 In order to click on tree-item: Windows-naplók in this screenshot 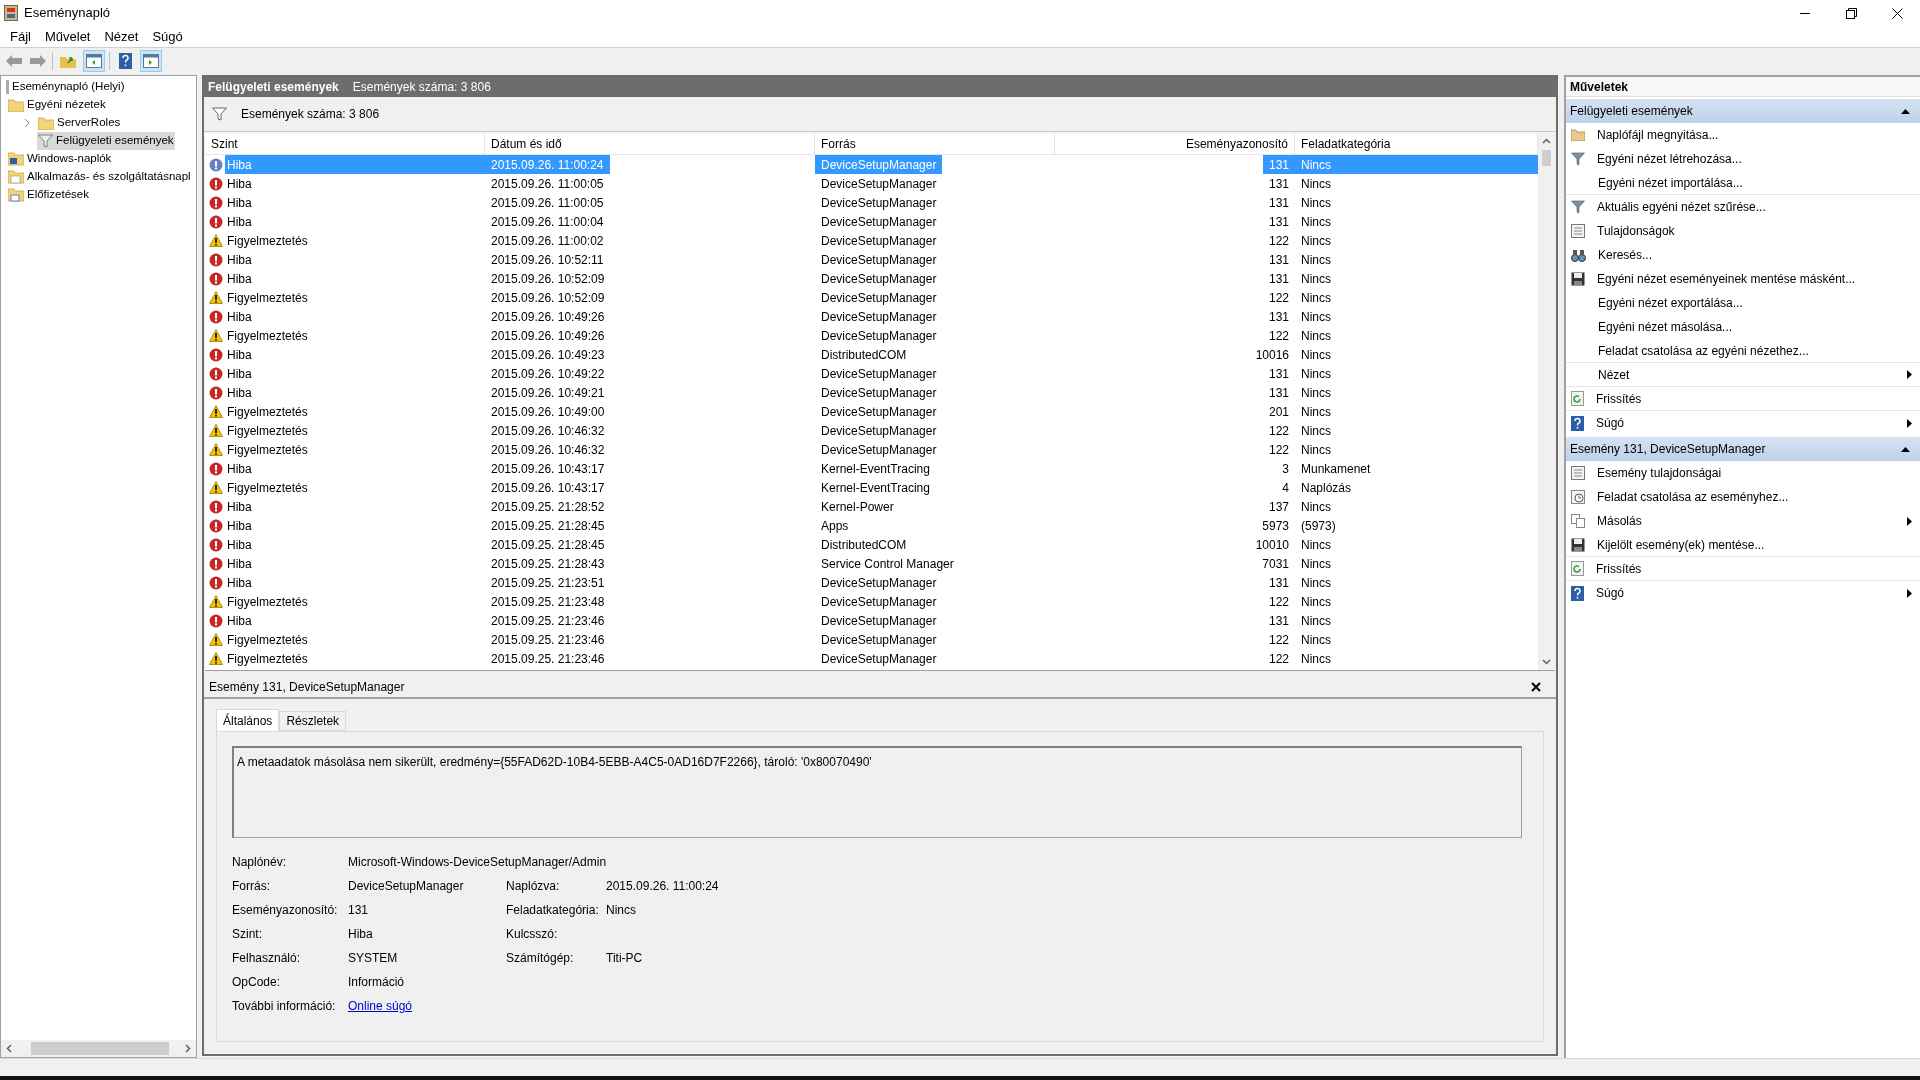, I will do `click(60, 159)`.